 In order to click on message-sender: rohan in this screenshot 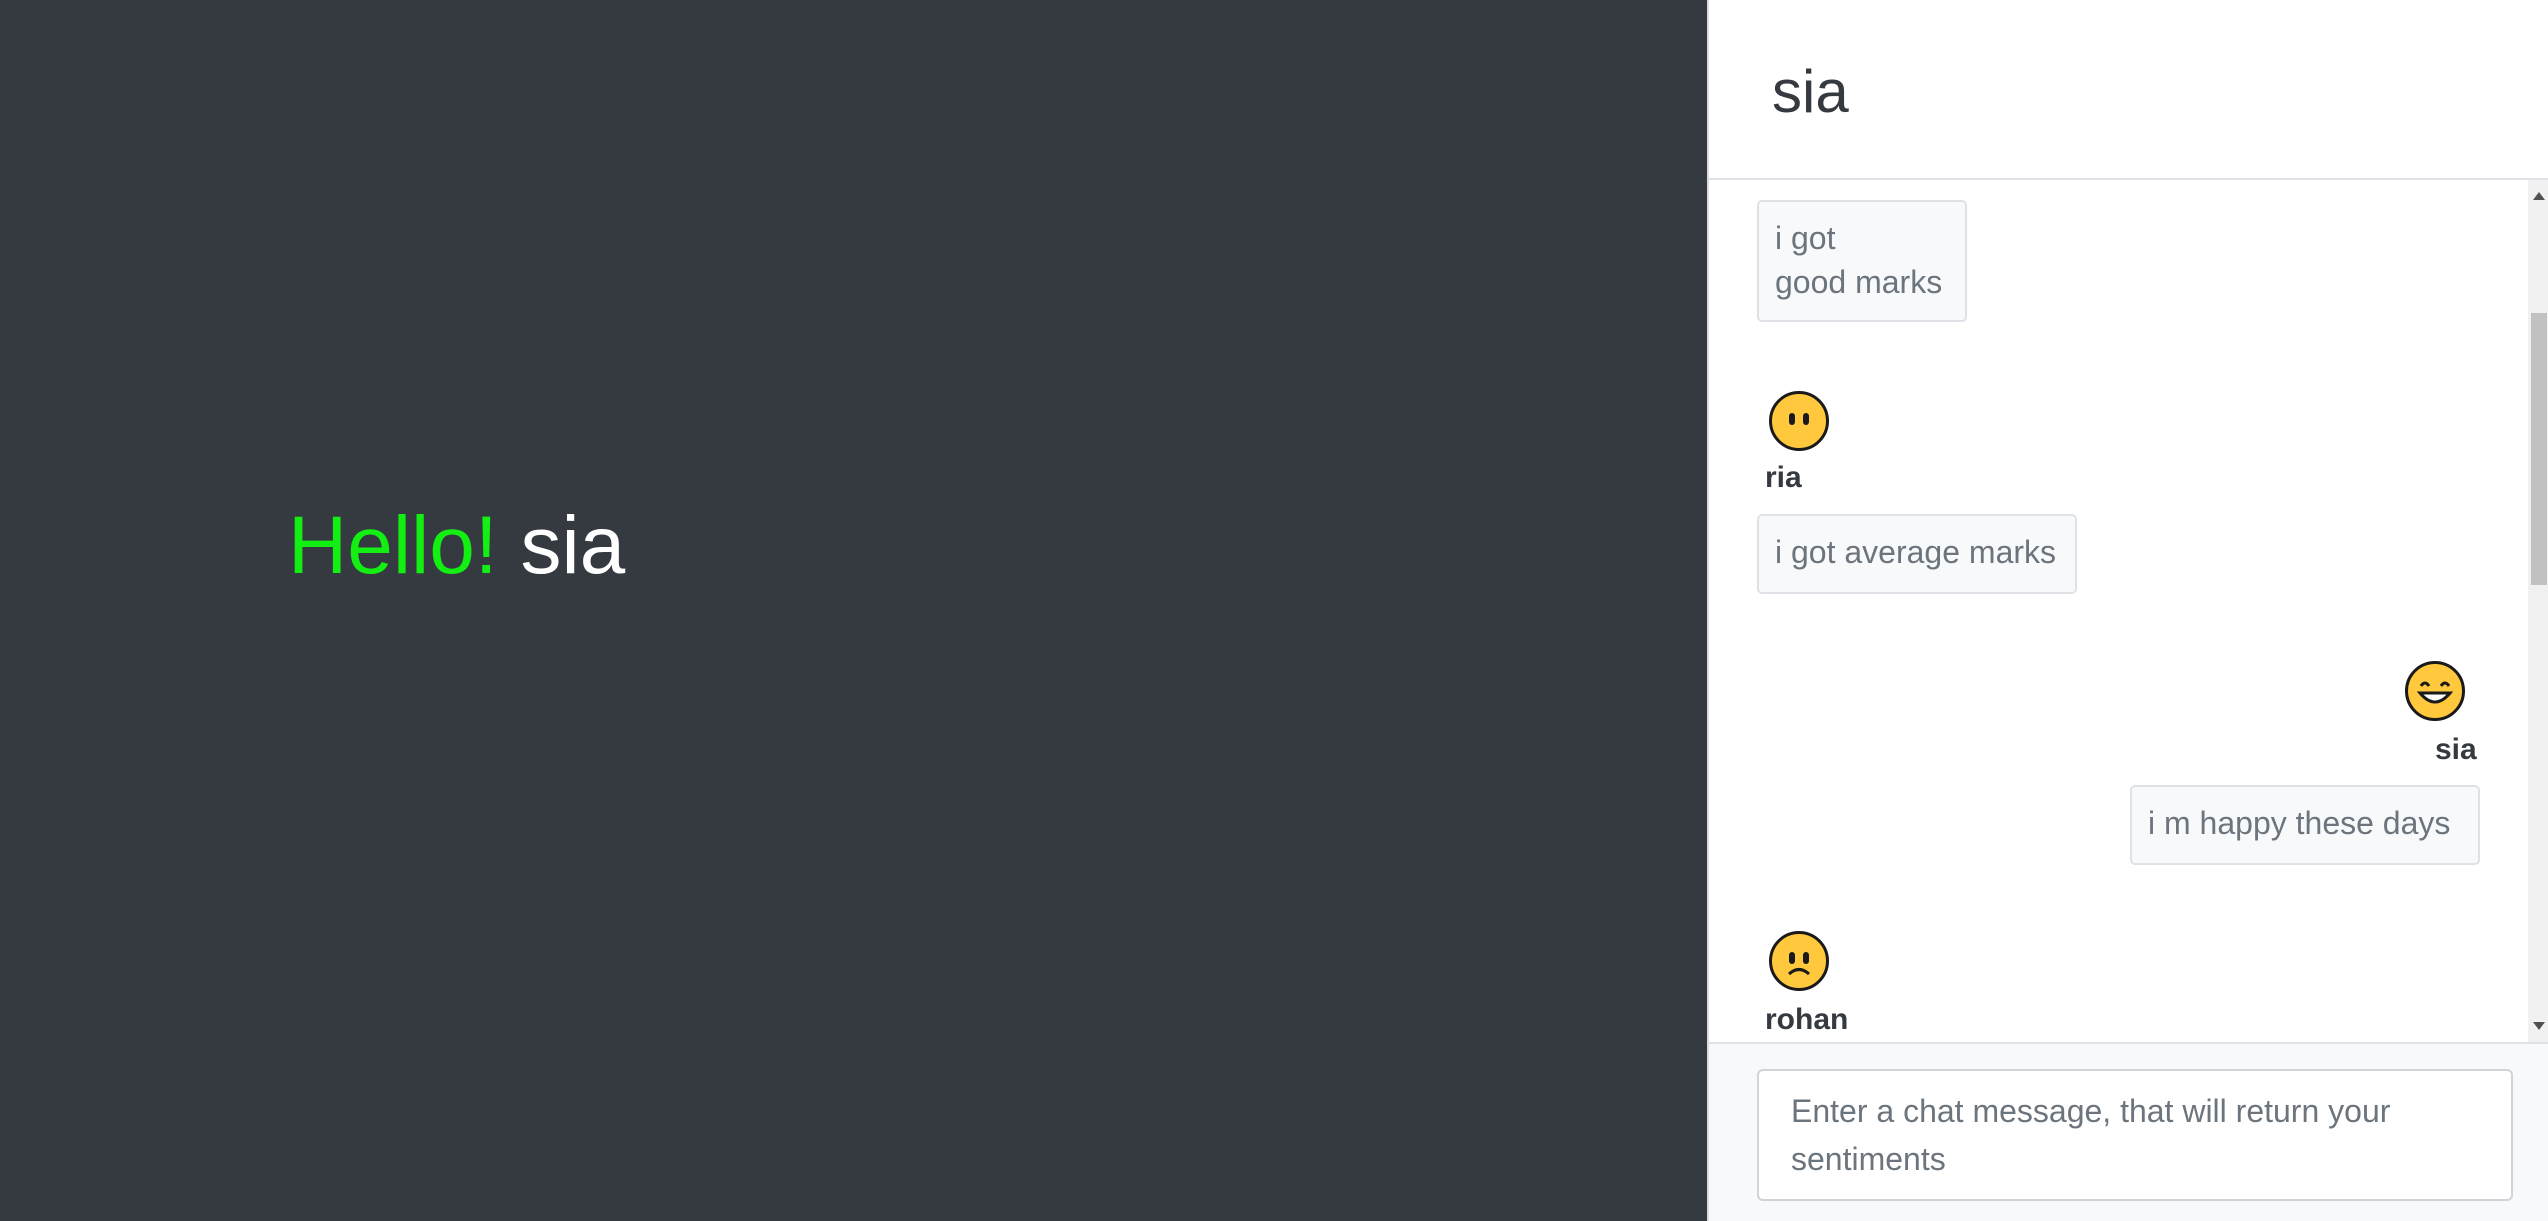, I will do `click(1807, 1019)`.